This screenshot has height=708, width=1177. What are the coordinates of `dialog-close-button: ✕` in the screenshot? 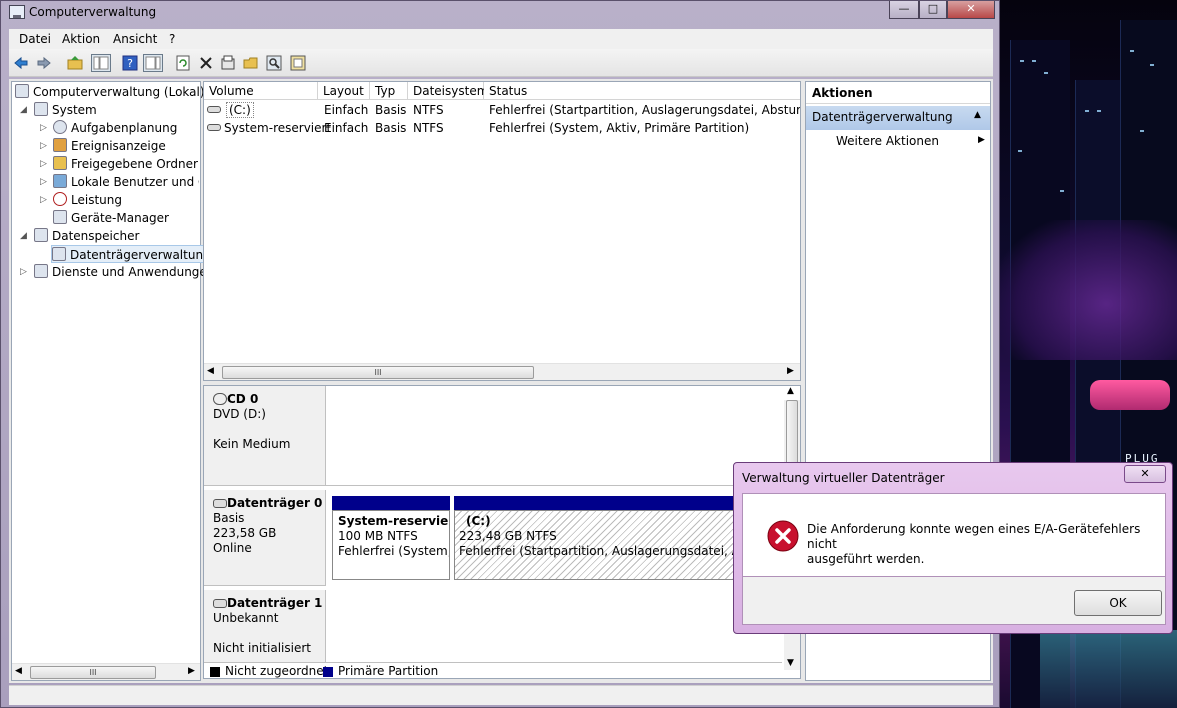 It's located at (1145, 474).